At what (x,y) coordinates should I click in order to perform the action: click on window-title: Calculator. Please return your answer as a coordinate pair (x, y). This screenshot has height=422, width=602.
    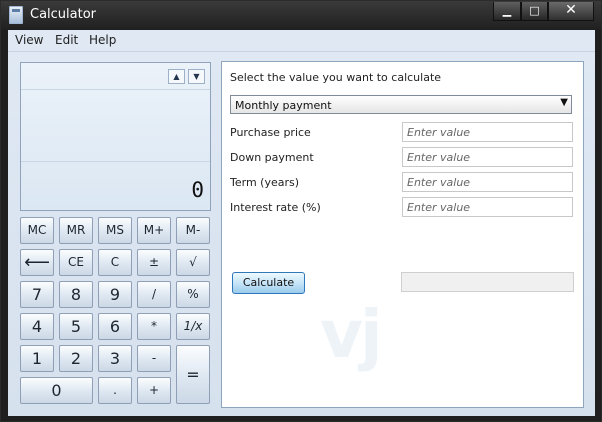
    Looking at the image, I should click on (63, 14).